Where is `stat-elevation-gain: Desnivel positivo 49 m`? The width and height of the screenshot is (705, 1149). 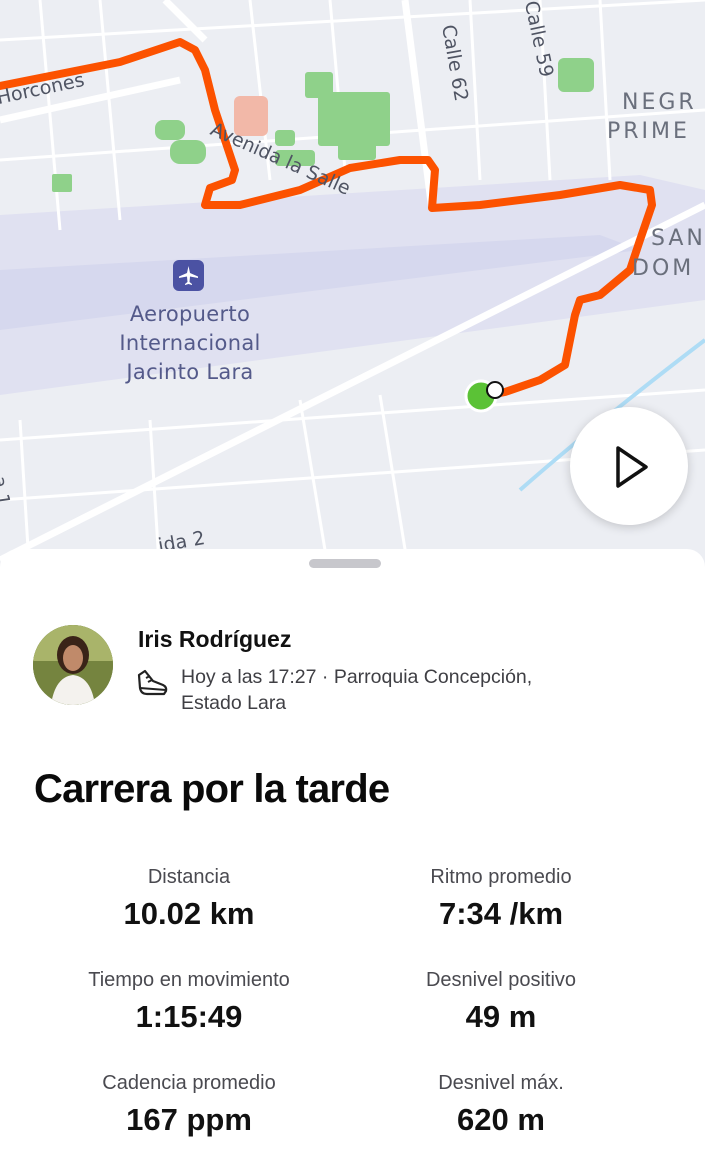
stat-elevation-gain: Desnivel positivo 49 m is located at coordinates (501, 1001).